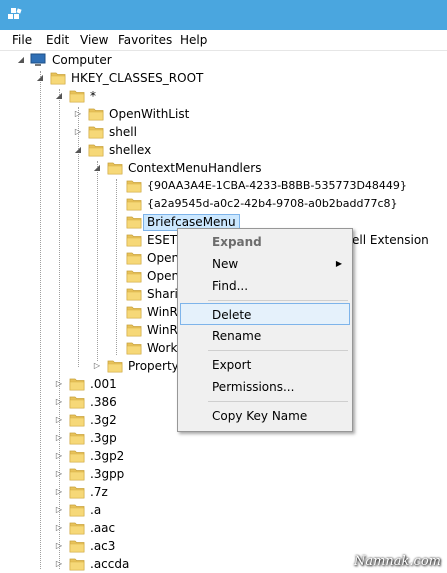 The image size is (447, 573). I want to click on tree-item-ext: ▷ .a, so click(223, 510).